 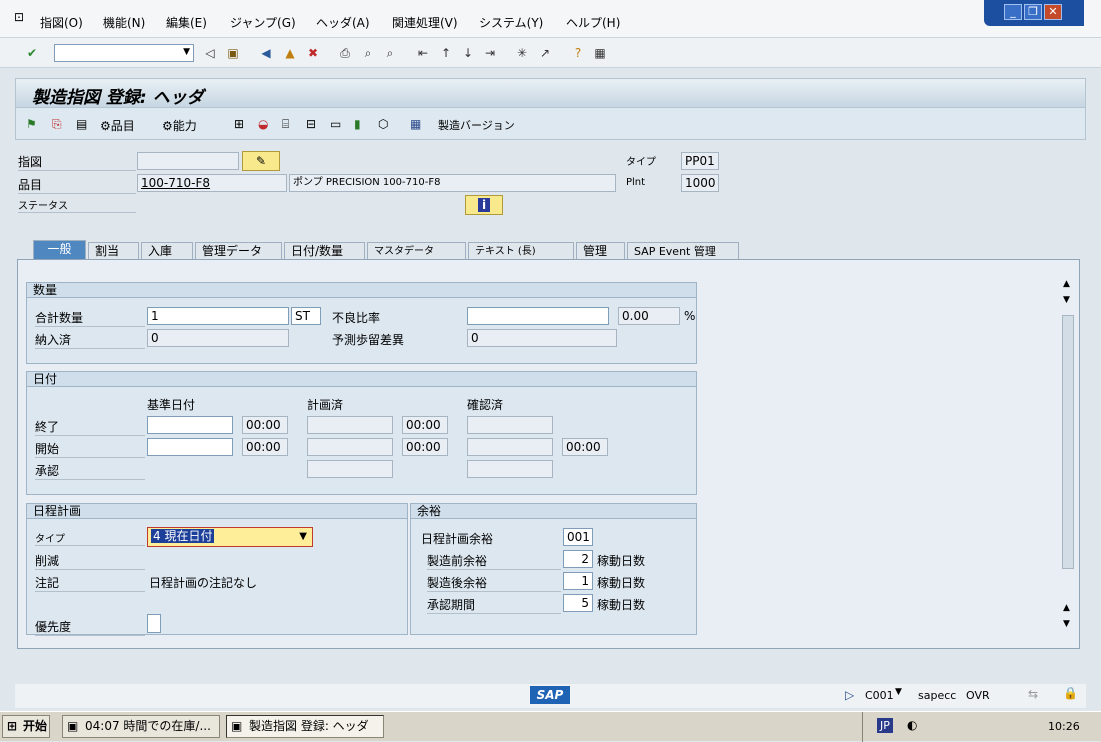 I want to click on menu-order: 指図(O), so click(x=61, y=22).